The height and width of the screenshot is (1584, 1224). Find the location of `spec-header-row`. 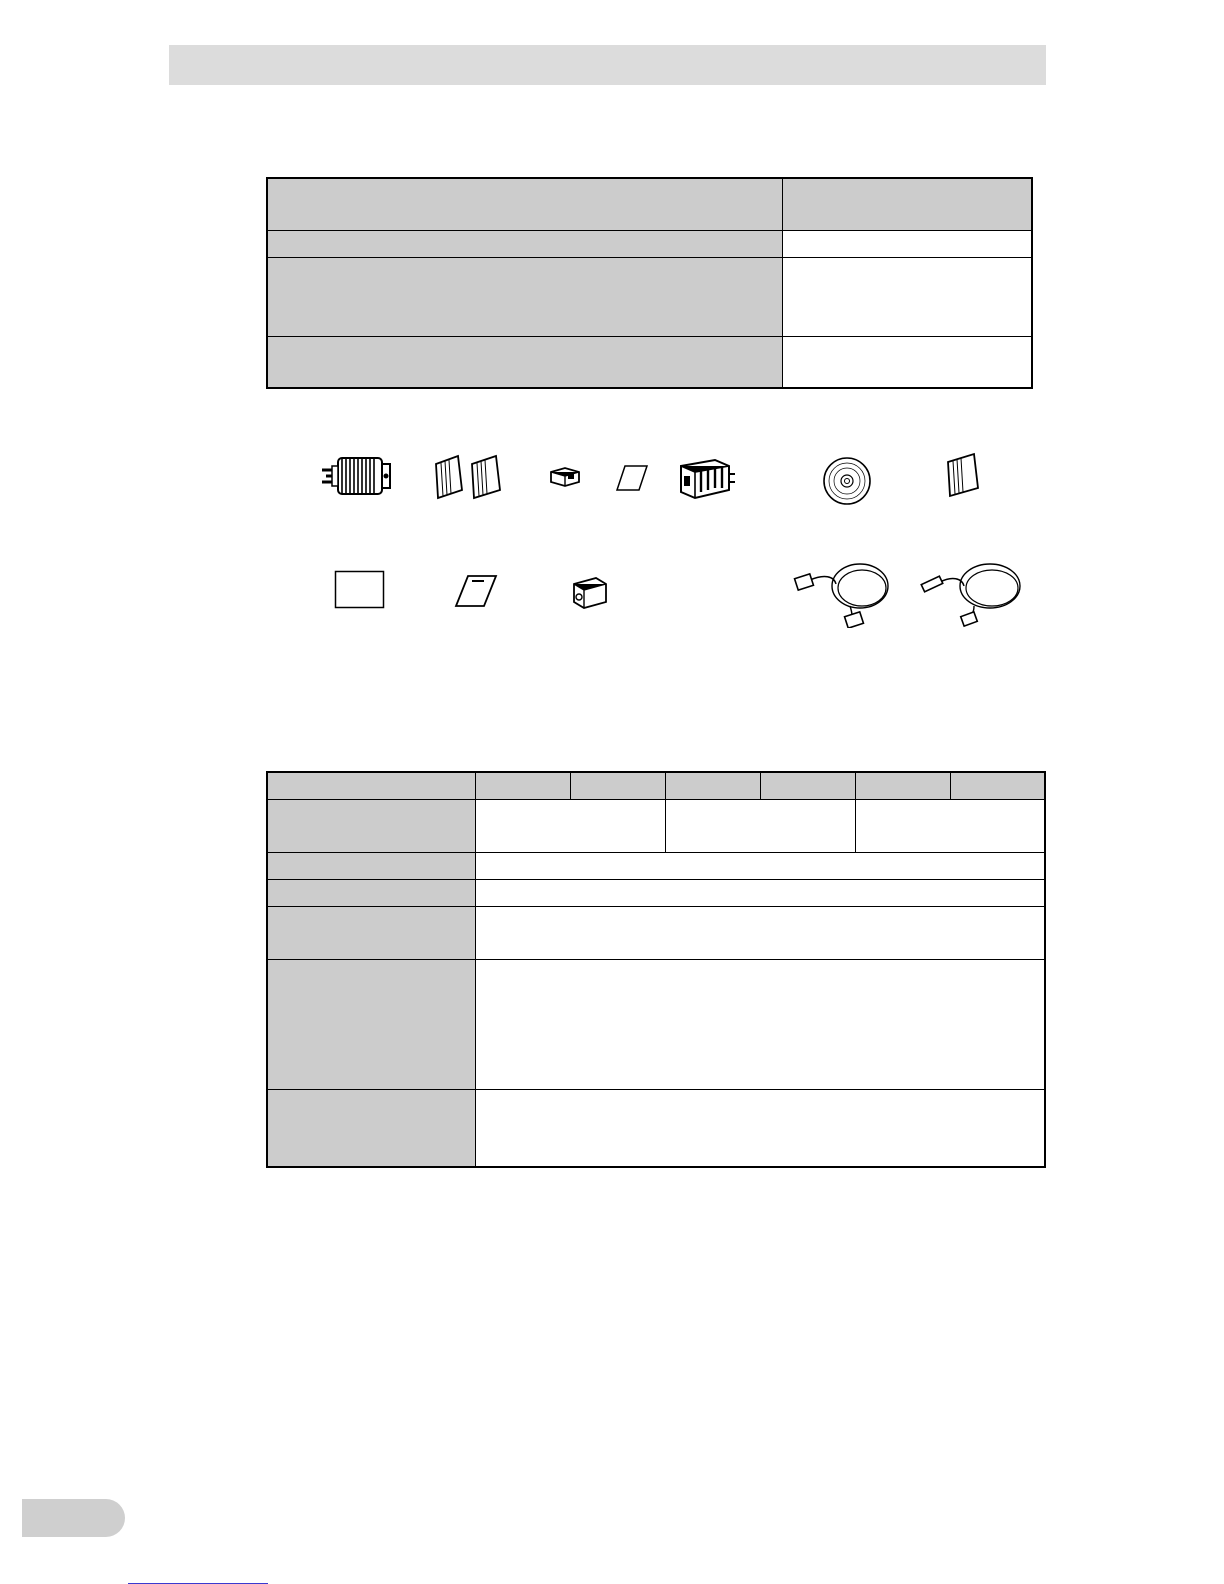

spec-header-row is located at coordinates (656, 785).